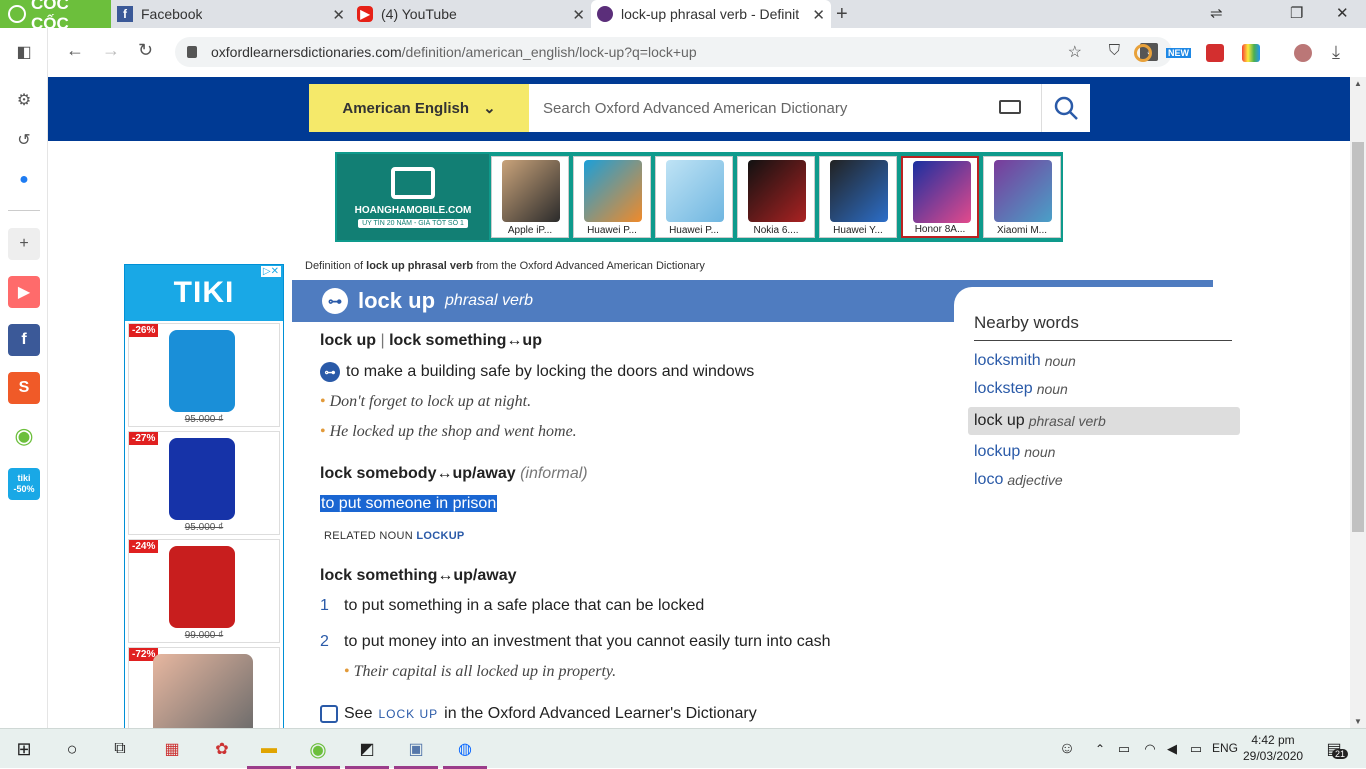 The width and height of the screenshot is (1366, 769). I want to click on see-word: LOCK UP, so click(408, 714).